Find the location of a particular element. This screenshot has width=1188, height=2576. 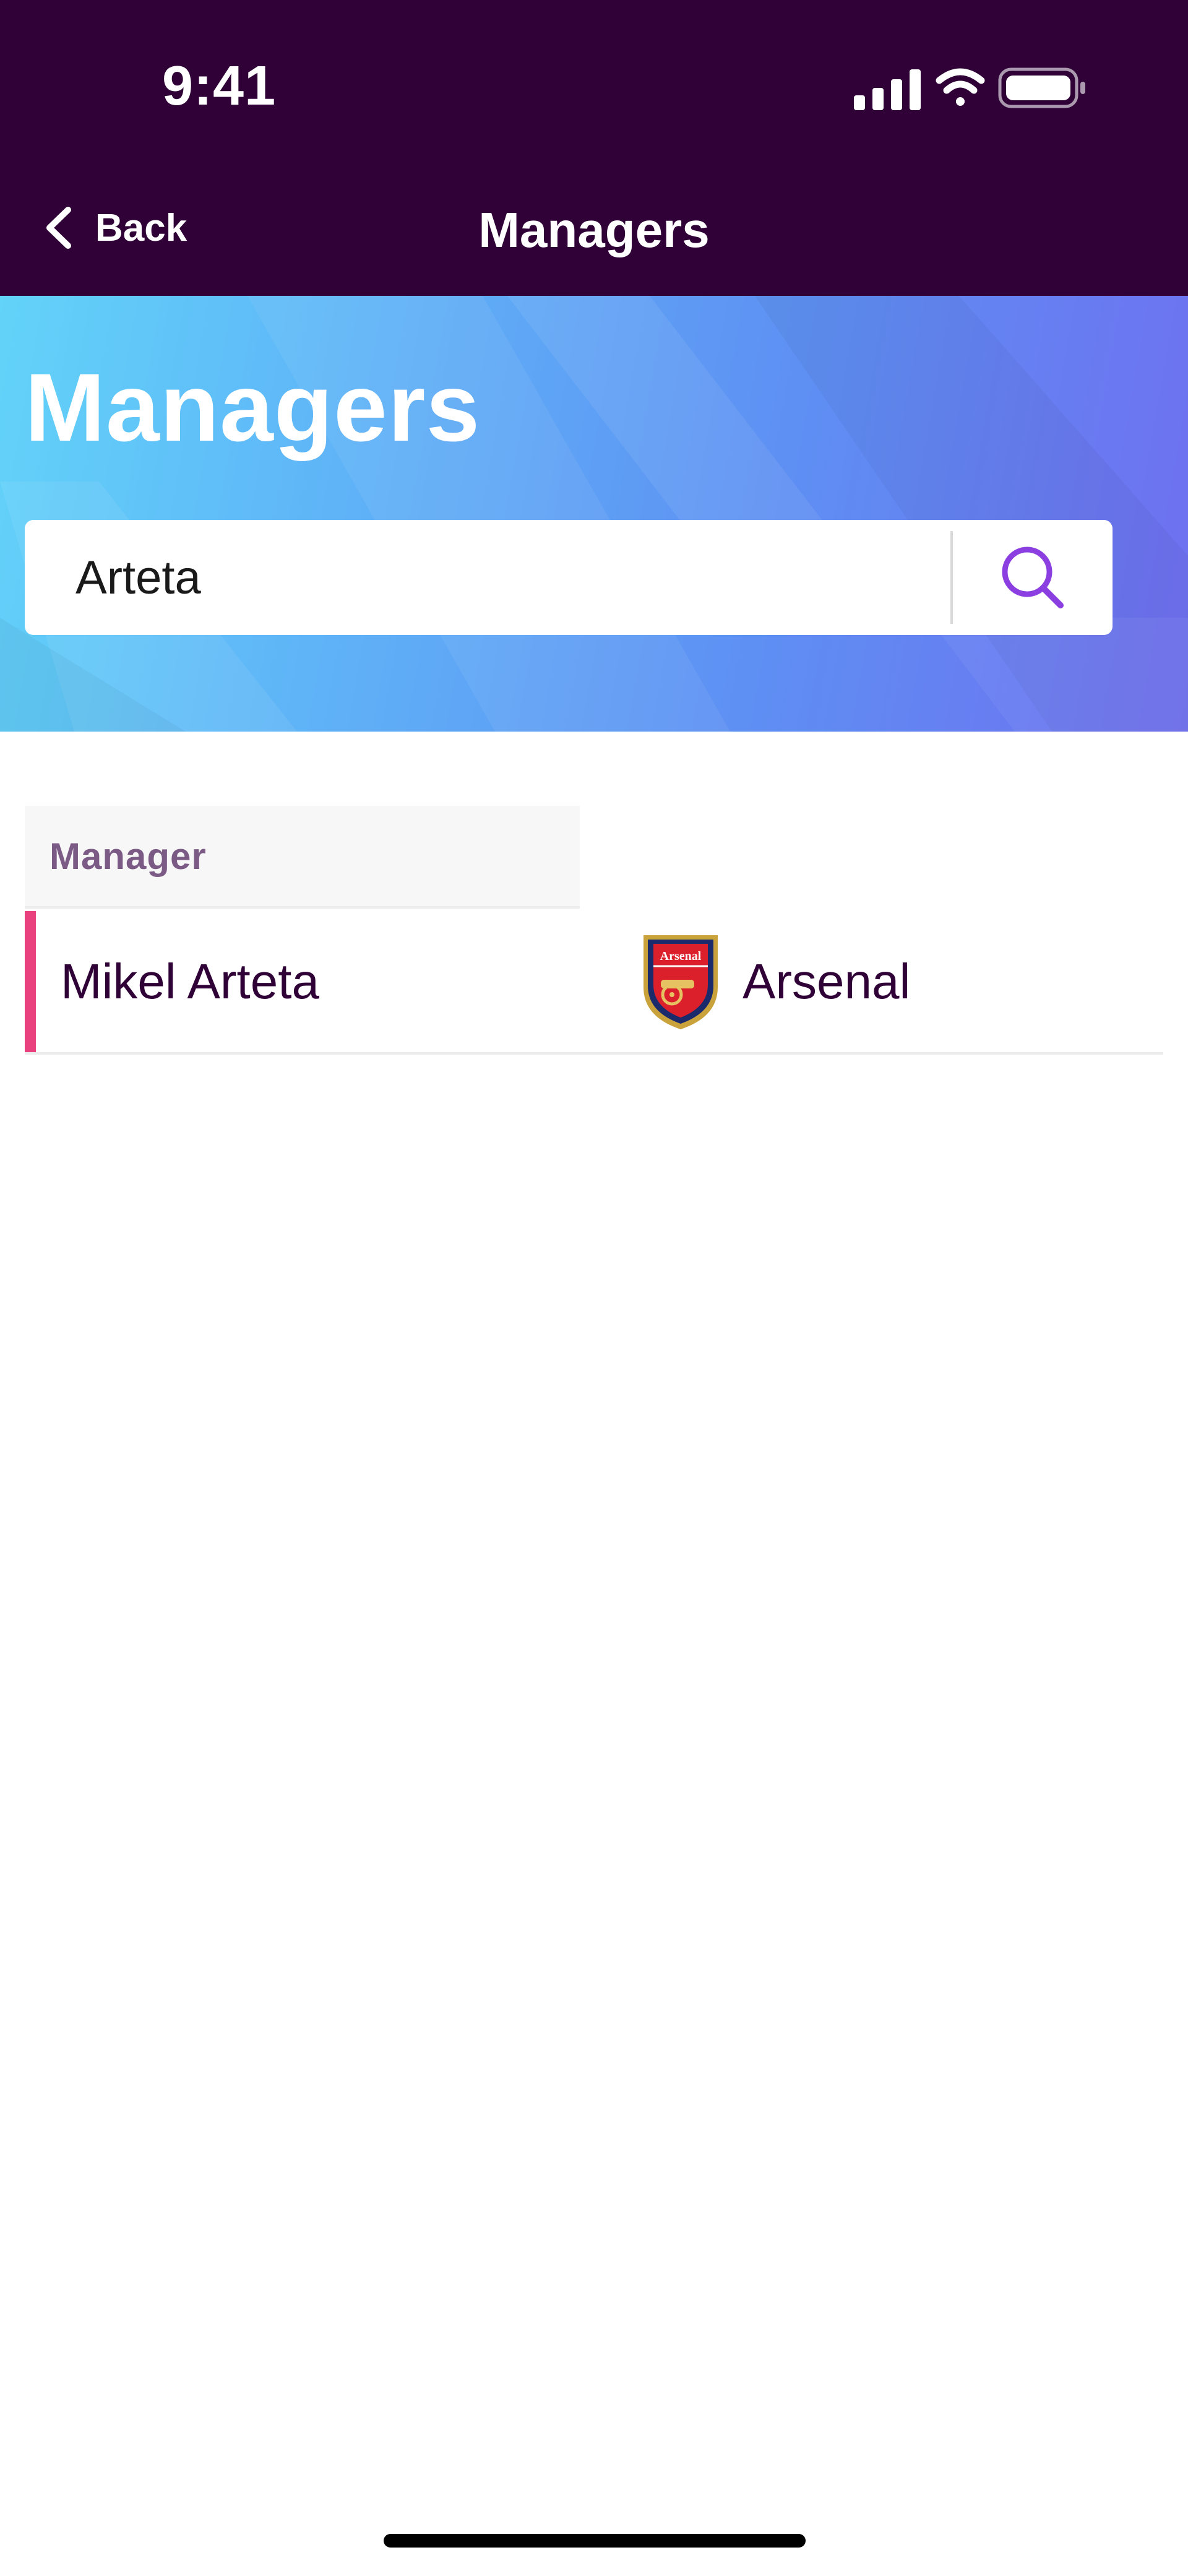

club-name: Arsenal is located at coordinates (826, 981).